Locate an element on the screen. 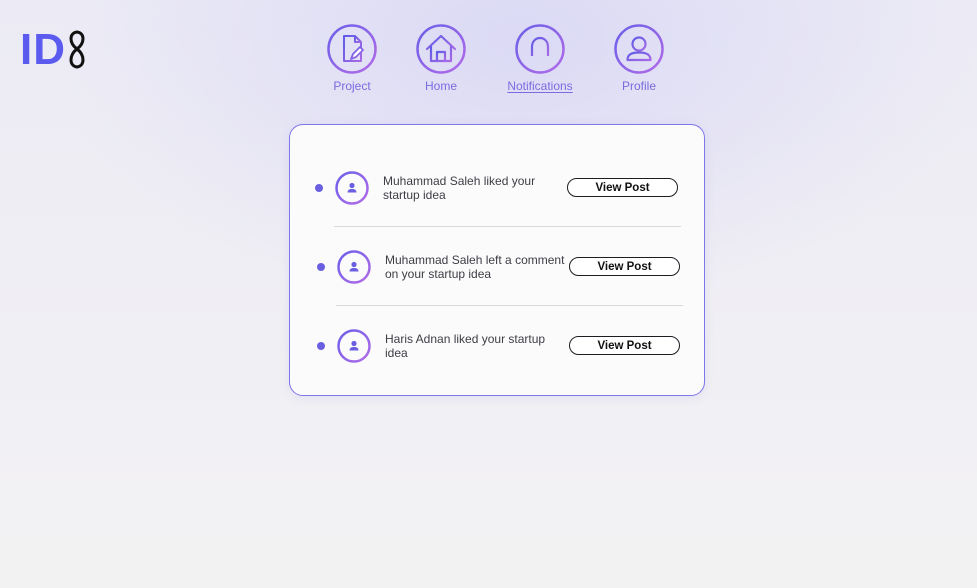  notification-text: Muhammad Saleh liked your startup idea is located at coordinates (459, 188).